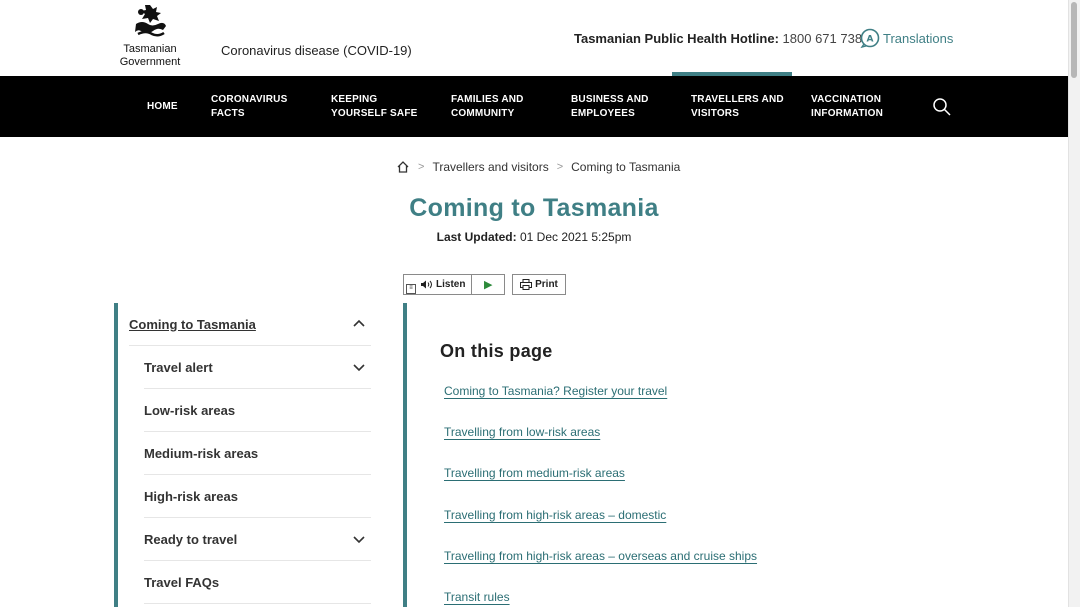  I want to click on nav-item-label-line1: VACCINATION, so click(846, 99).